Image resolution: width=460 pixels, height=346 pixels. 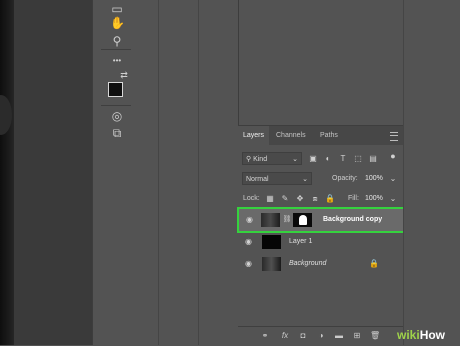 I want to click on folder-icon: ▬, so click(x=339, y=336).